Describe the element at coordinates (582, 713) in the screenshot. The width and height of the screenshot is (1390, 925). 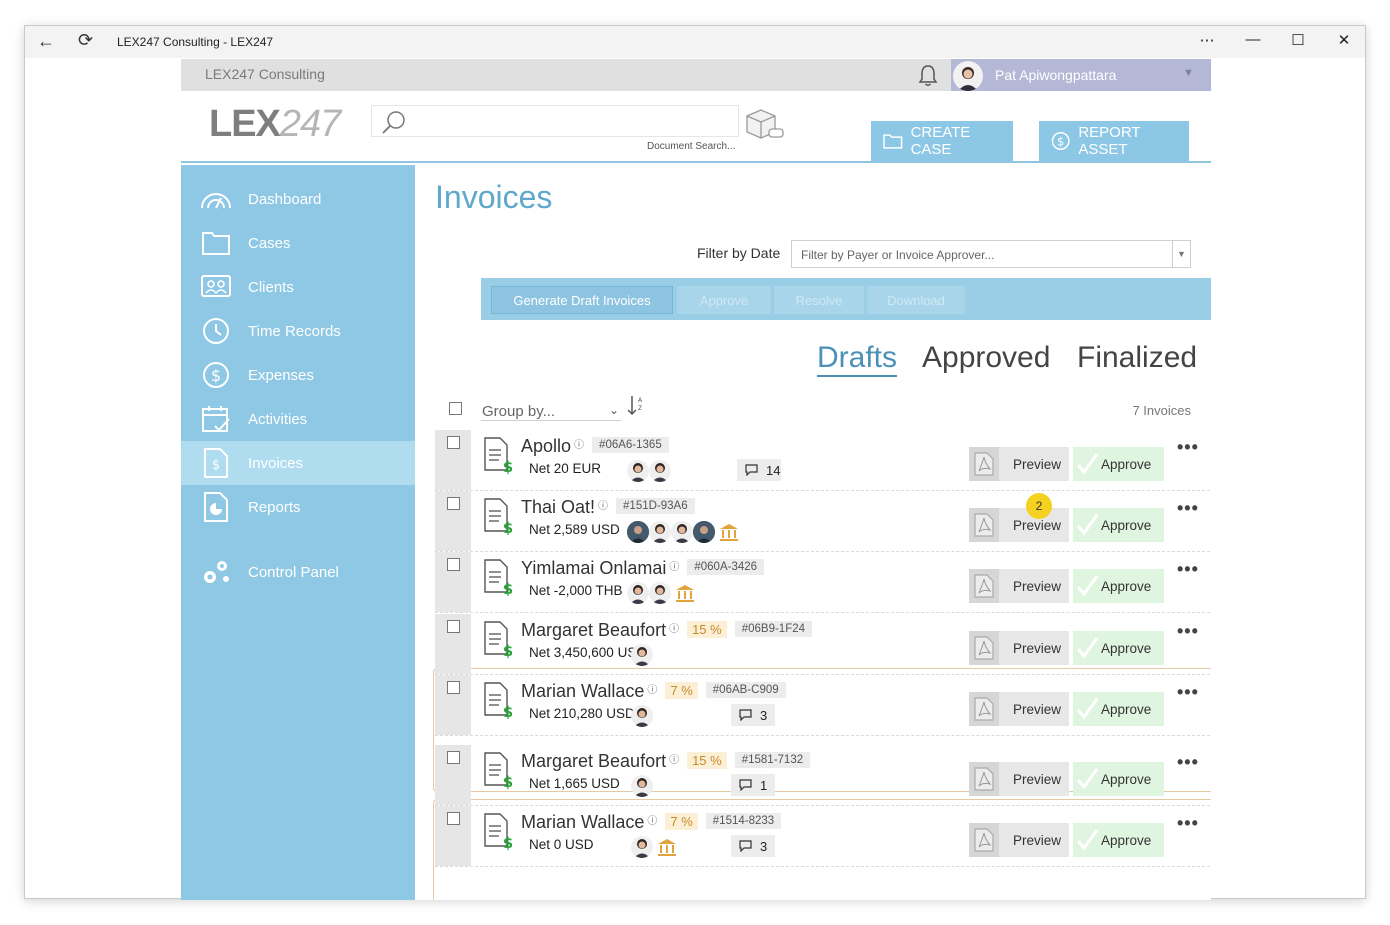
I see `invoice-net: Net 210,280 USD` at that location.